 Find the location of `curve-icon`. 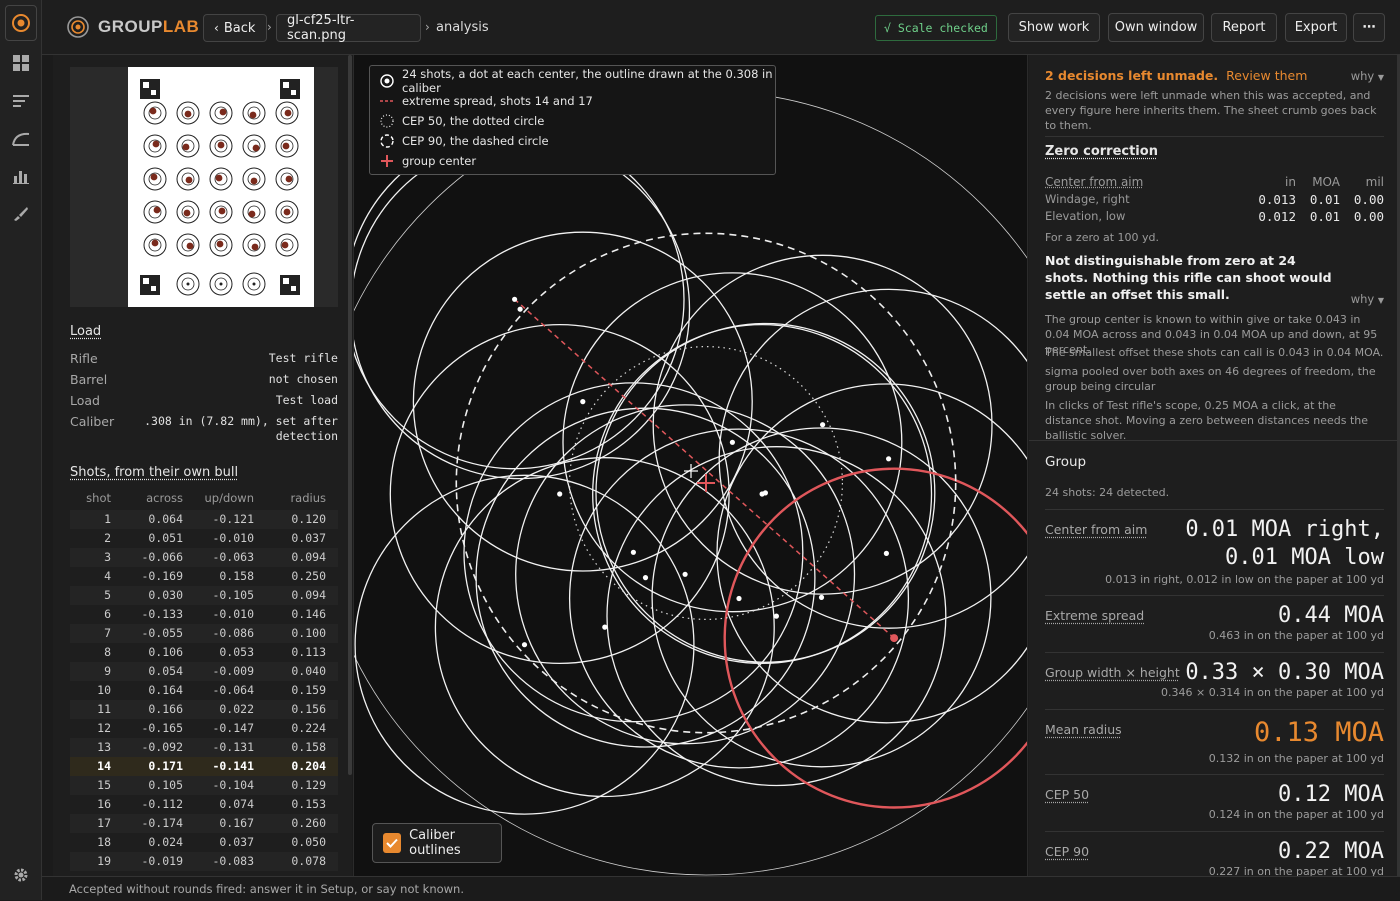

curve-icon is located at coordinates (21, 139).